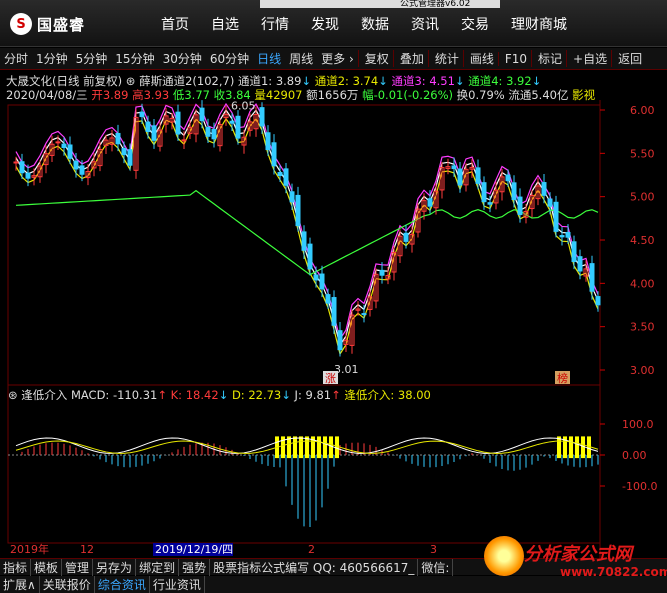 Image resolution: width=667 pixels, height=593 pixels. Describe the element at coordinates (475, 23) in the screenshot. I see `nav-item: 交易` at that location.